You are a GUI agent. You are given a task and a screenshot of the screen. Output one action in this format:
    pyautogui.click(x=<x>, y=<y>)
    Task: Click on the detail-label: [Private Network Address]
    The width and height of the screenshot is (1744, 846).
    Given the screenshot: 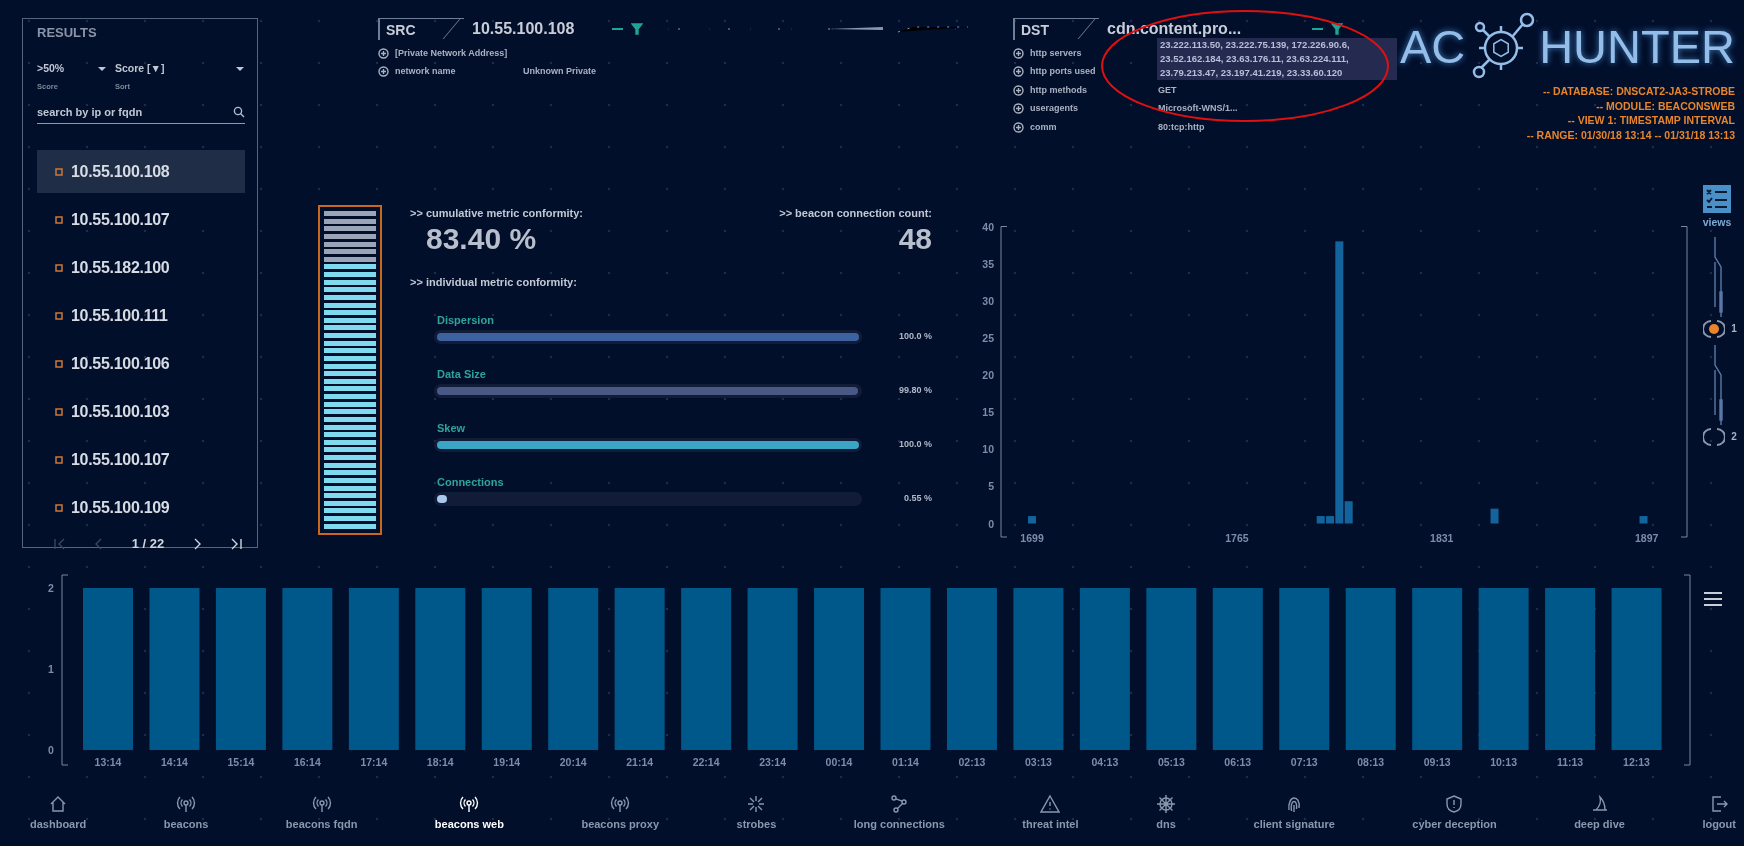 What is the action you would take?
    pyautogui.click(x=452, y=53)
    